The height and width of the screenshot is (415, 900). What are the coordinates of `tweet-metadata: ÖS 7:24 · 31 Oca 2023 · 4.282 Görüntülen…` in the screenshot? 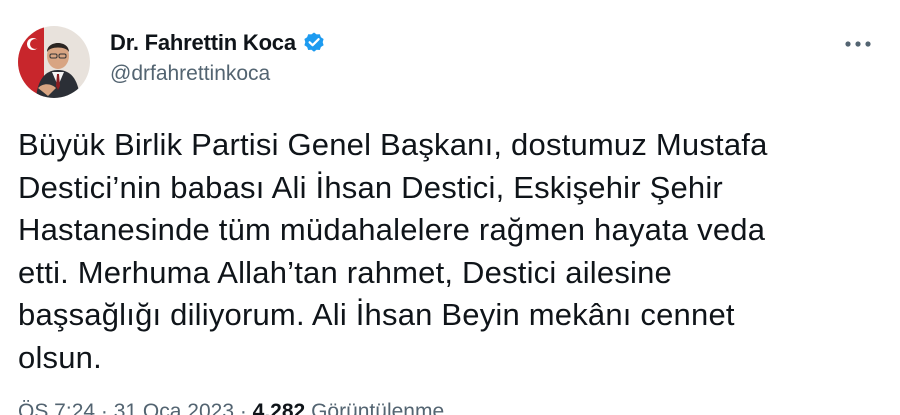 It's located at (231, 407).